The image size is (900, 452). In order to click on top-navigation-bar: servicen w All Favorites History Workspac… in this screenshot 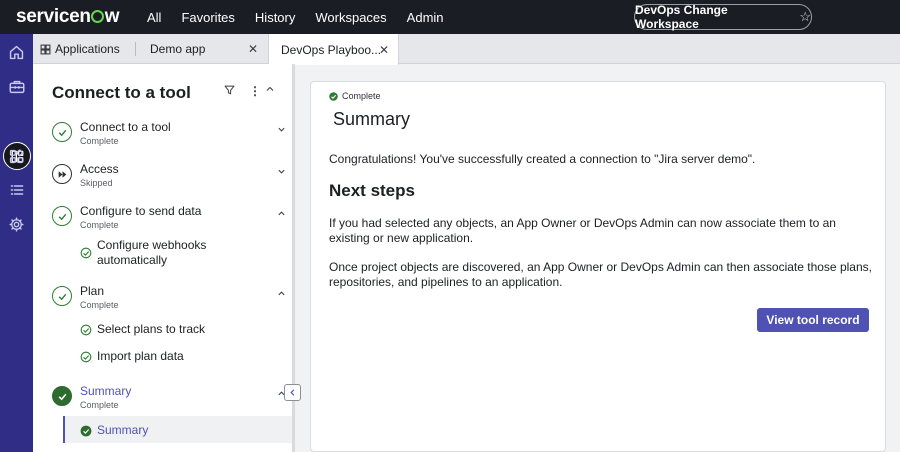, I will do `click(450, 17)`.